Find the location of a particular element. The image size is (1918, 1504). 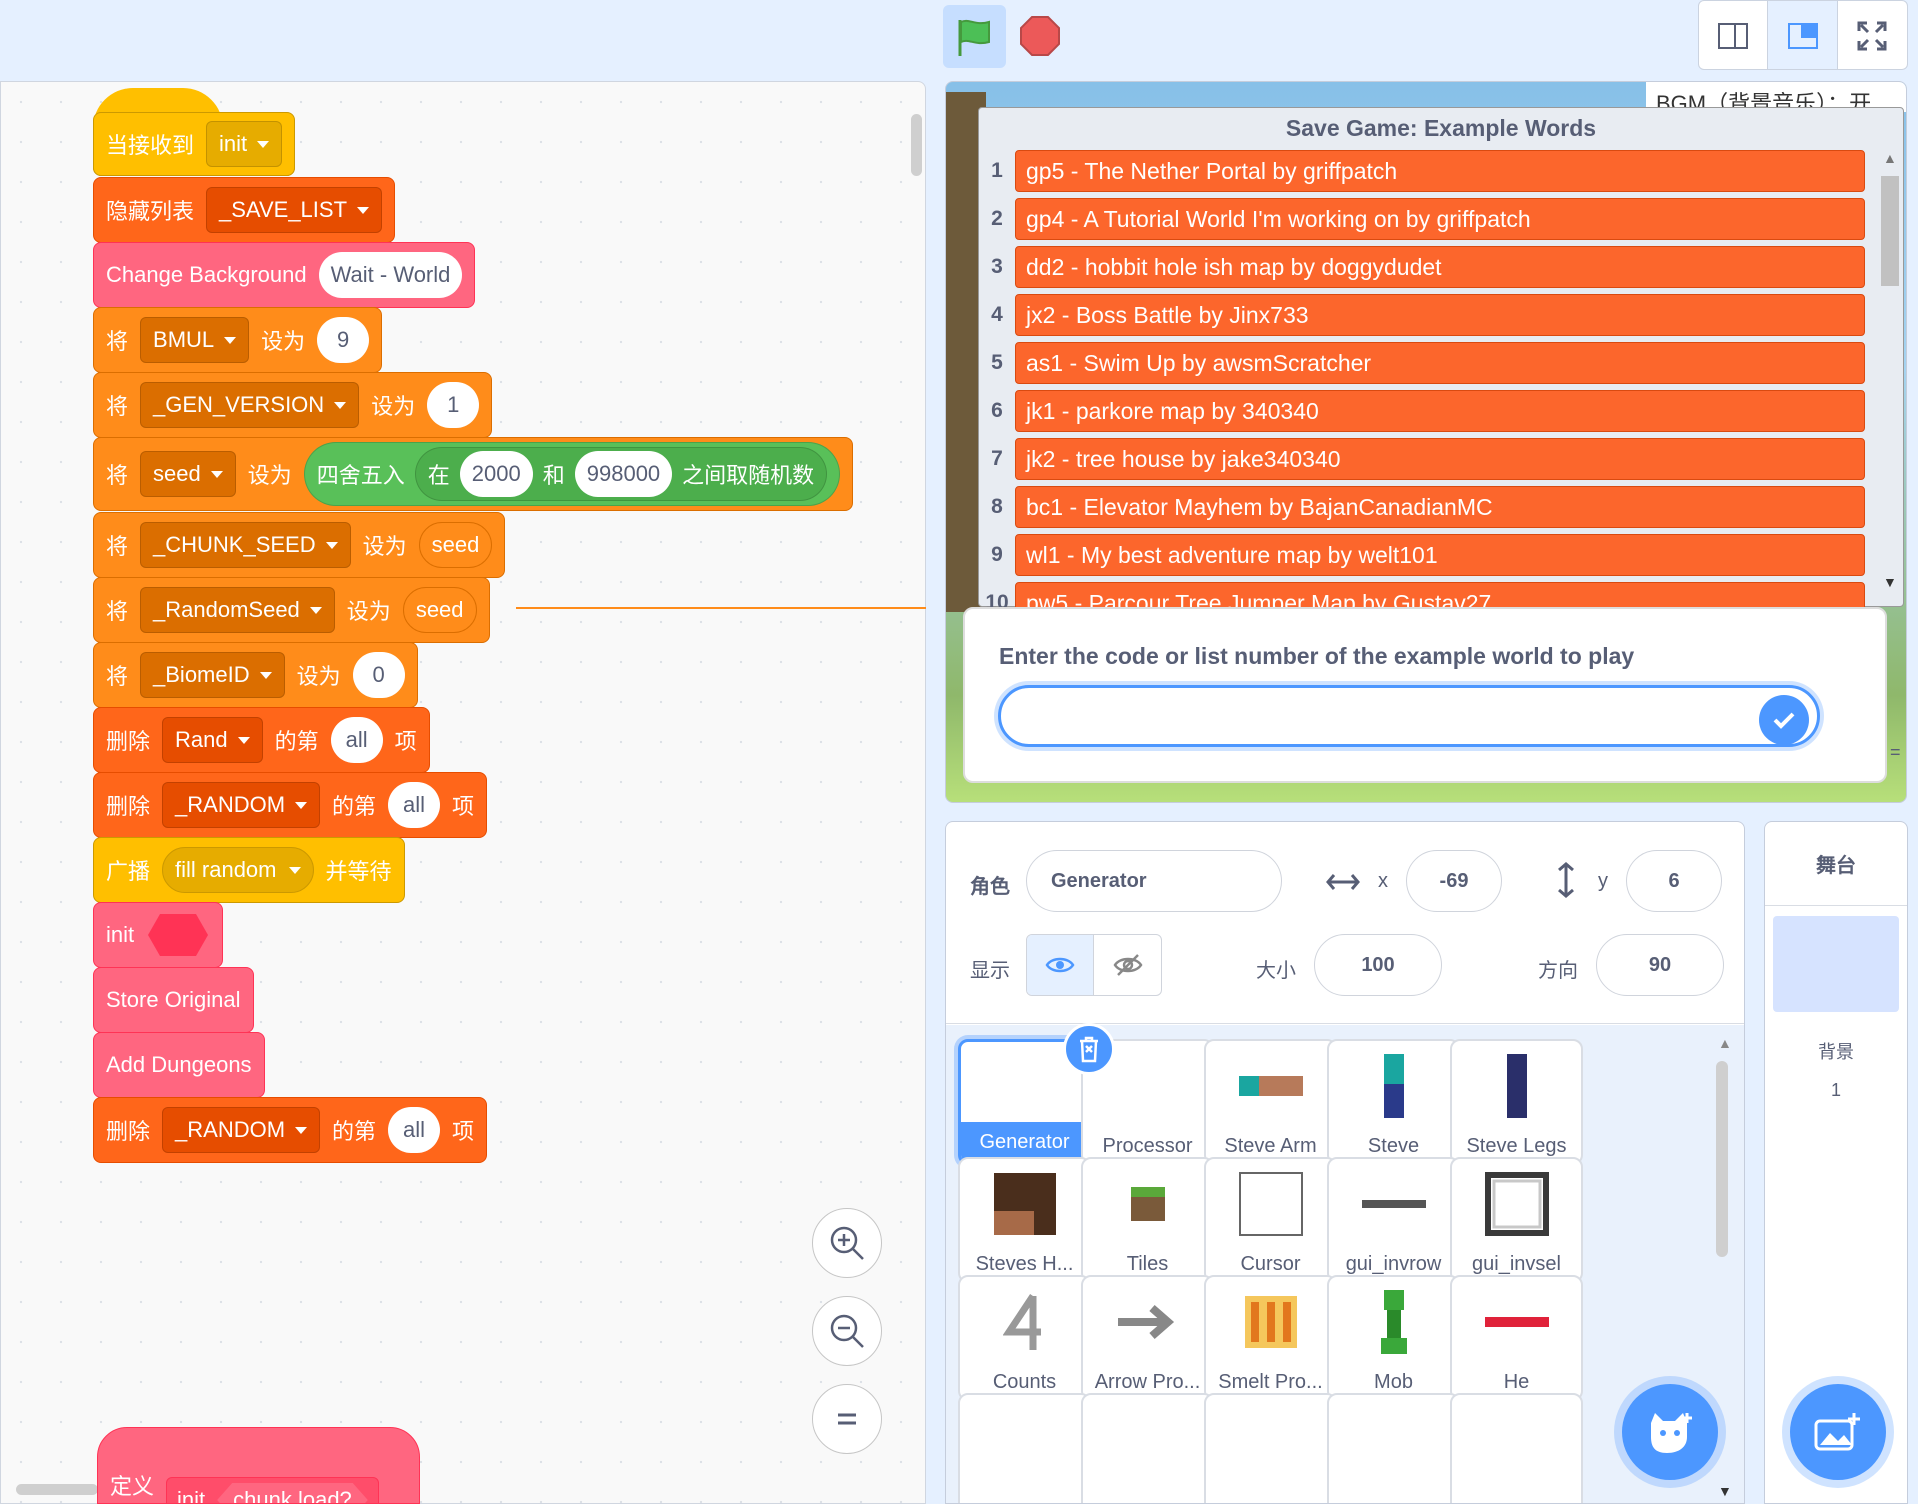

list-value: jk1 - parkore map by 340340 is located at coordinates (1440, 411).